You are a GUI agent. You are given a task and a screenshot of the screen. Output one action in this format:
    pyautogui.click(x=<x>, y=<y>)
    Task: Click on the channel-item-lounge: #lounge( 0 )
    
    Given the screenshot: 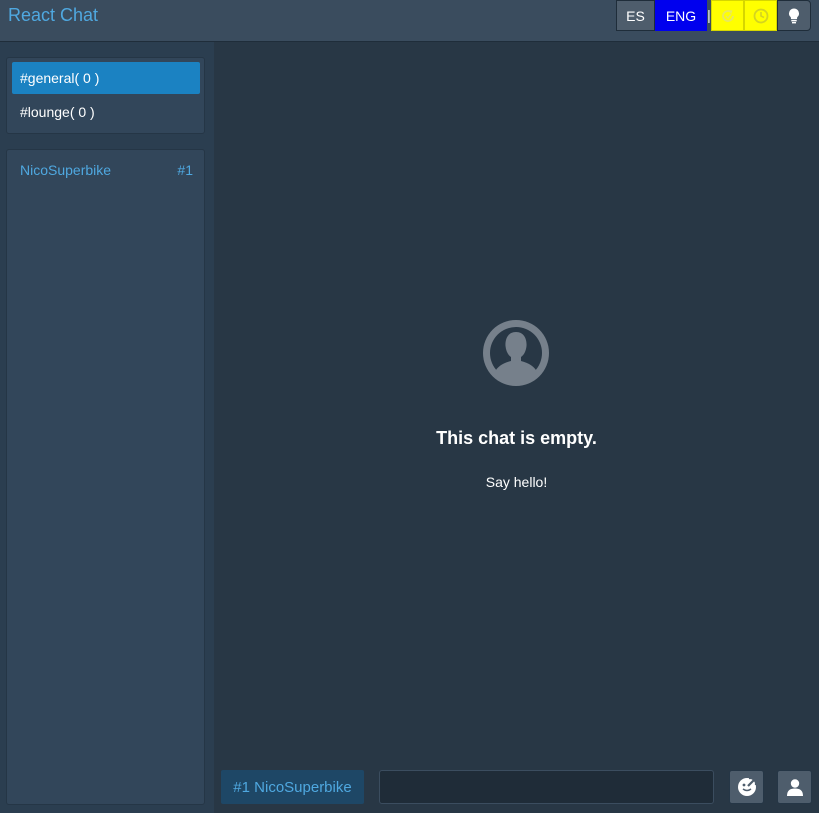 What is the action you would take?
    pyautogui.click(x=106, y=112)
    